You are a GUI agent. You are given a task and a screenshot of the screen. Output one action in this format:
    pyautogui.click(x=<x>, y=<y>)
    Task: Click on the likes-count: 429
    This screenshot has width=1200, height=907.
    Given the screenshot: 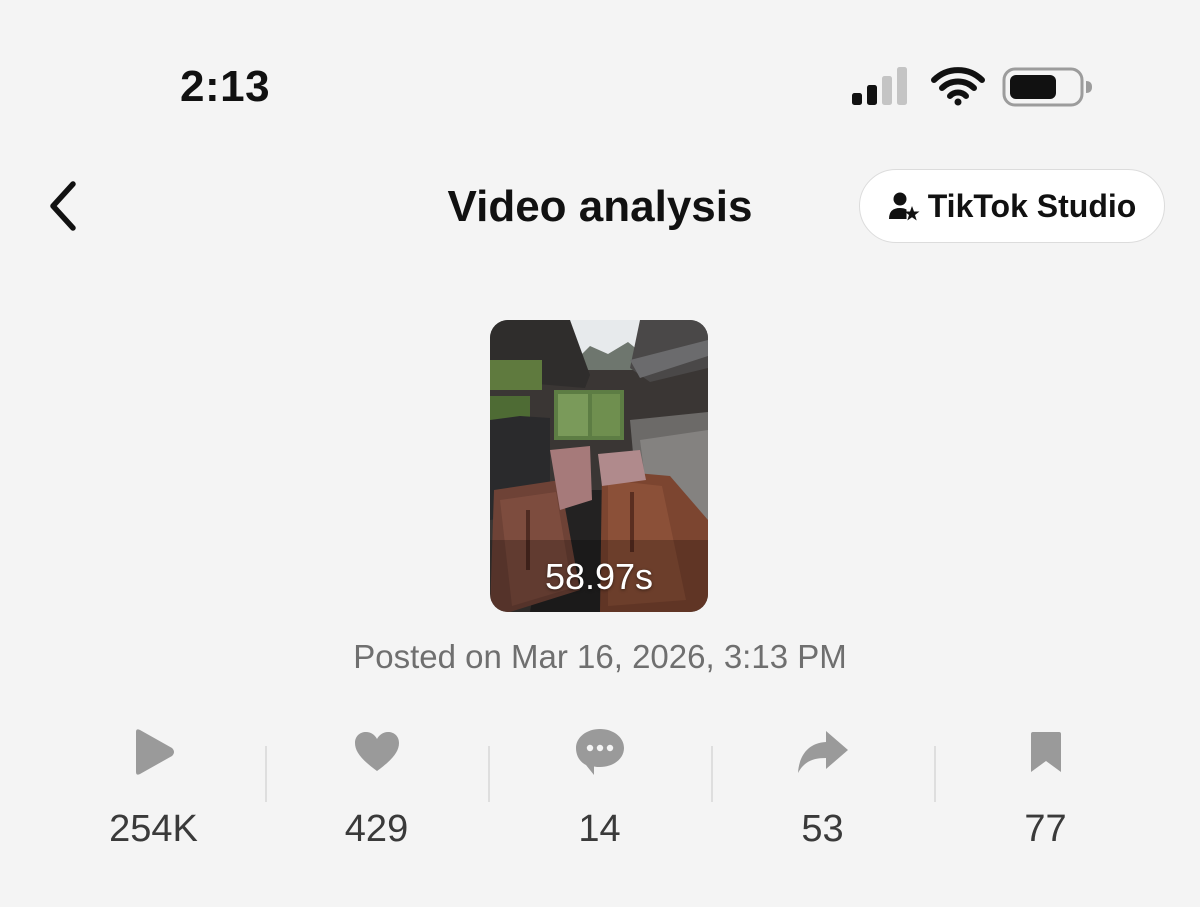 What is the action you would take?
    pyautogui.click(x=376, y=829)
    